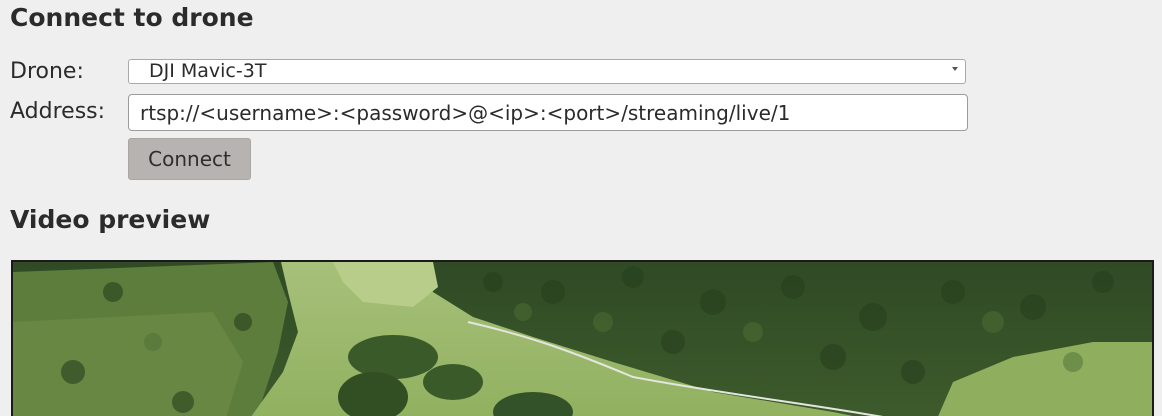 The height and width of the screenshot is (416, 1162). What do you see at coordinates (47, 71) in the screenshot?
I see `drone-label: Drone:` at bounding box center [47, 71].